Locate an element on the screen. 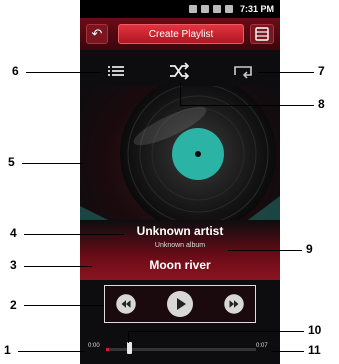 Image resolution: width=339 pixels, height=364 pixels. callout-line-8-vertical is located at coordinates (180, 93).